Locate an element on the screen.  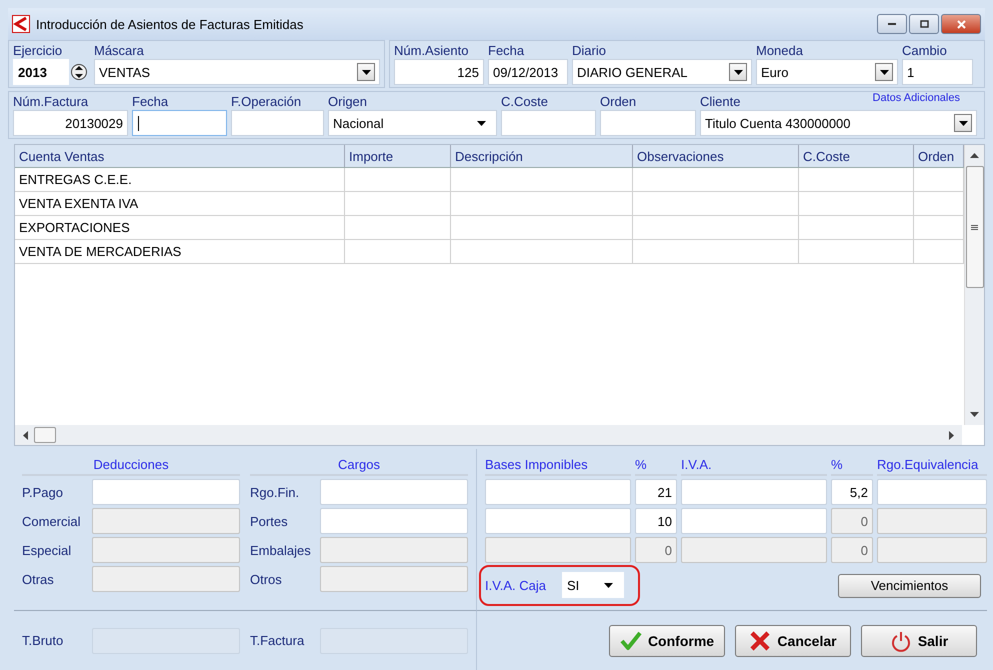
field-label: Núm.Factura is located at coordinates (50, 102).